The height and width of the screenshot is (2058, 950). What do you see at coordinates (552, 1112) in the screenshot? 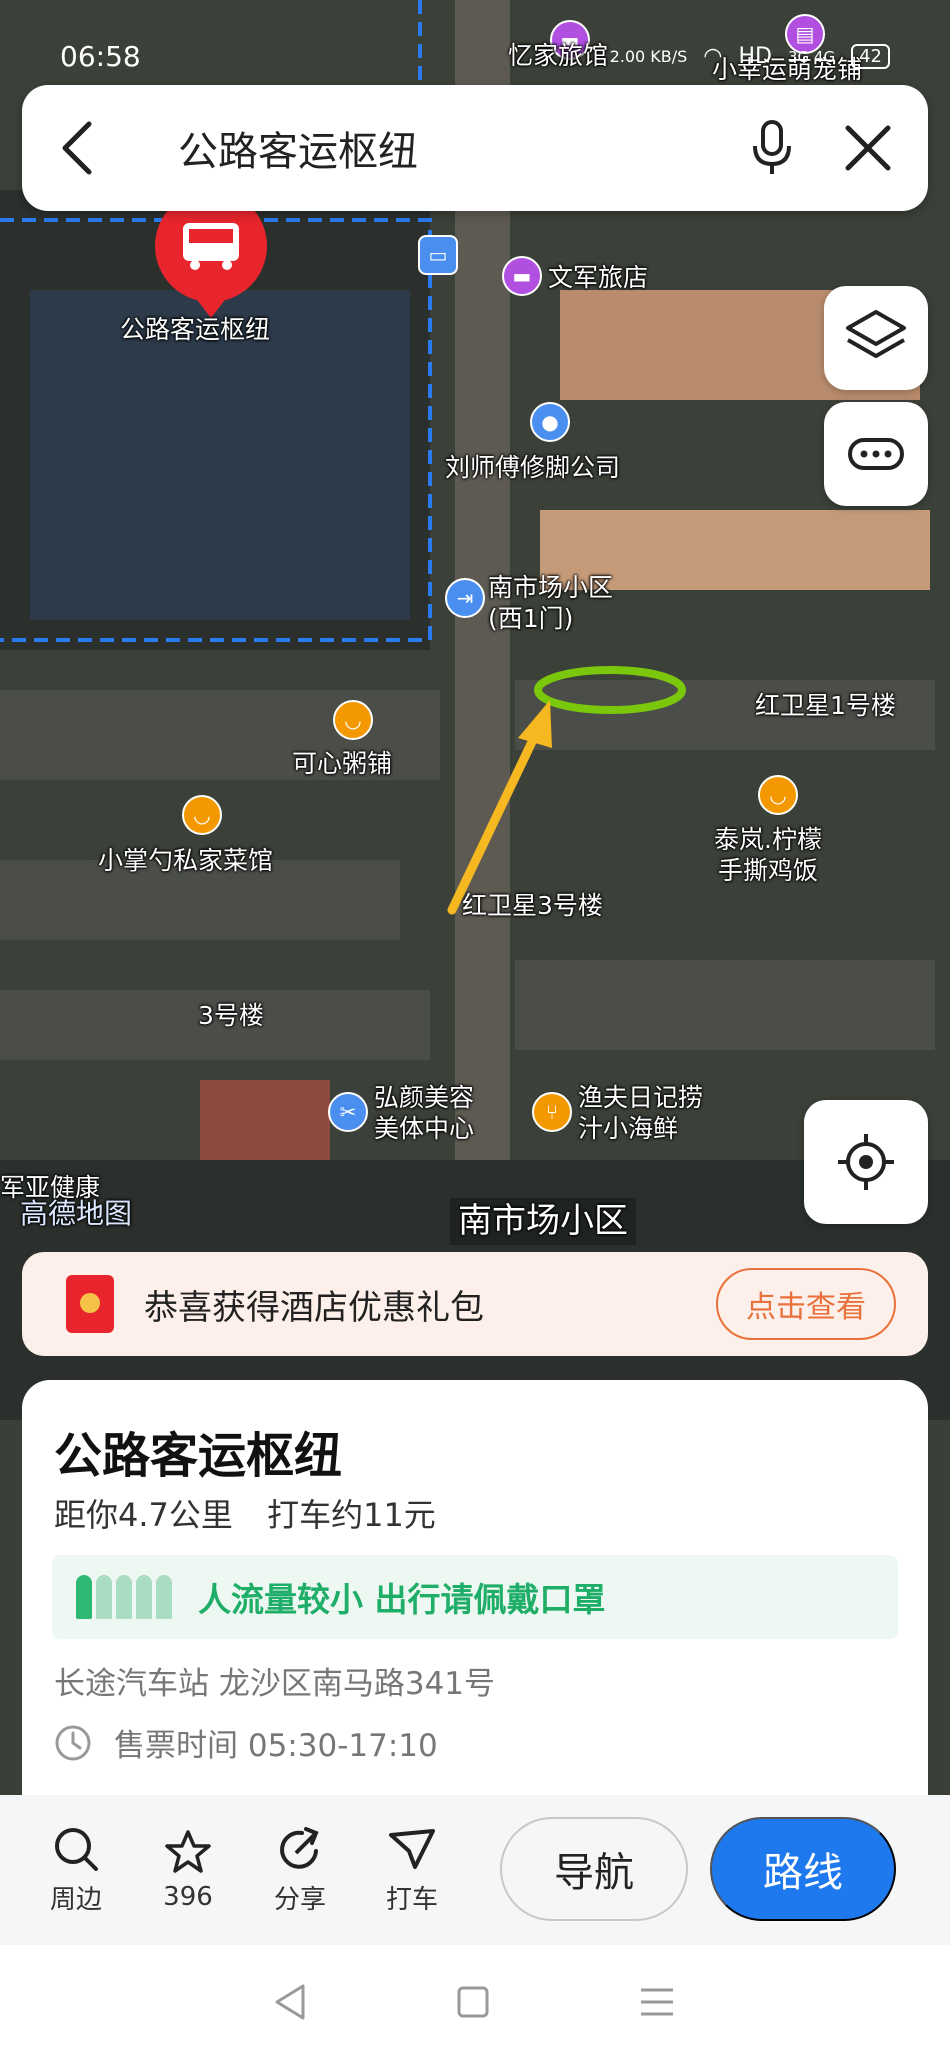
I see `restaurant-icon: ⑂` at bounding box center [552, 1112].